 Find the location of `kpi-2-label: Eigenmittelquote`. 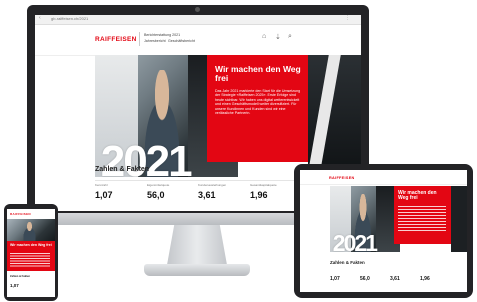

kpi-2-label: Eigenmittelquote is located at coordinates (158, 185).